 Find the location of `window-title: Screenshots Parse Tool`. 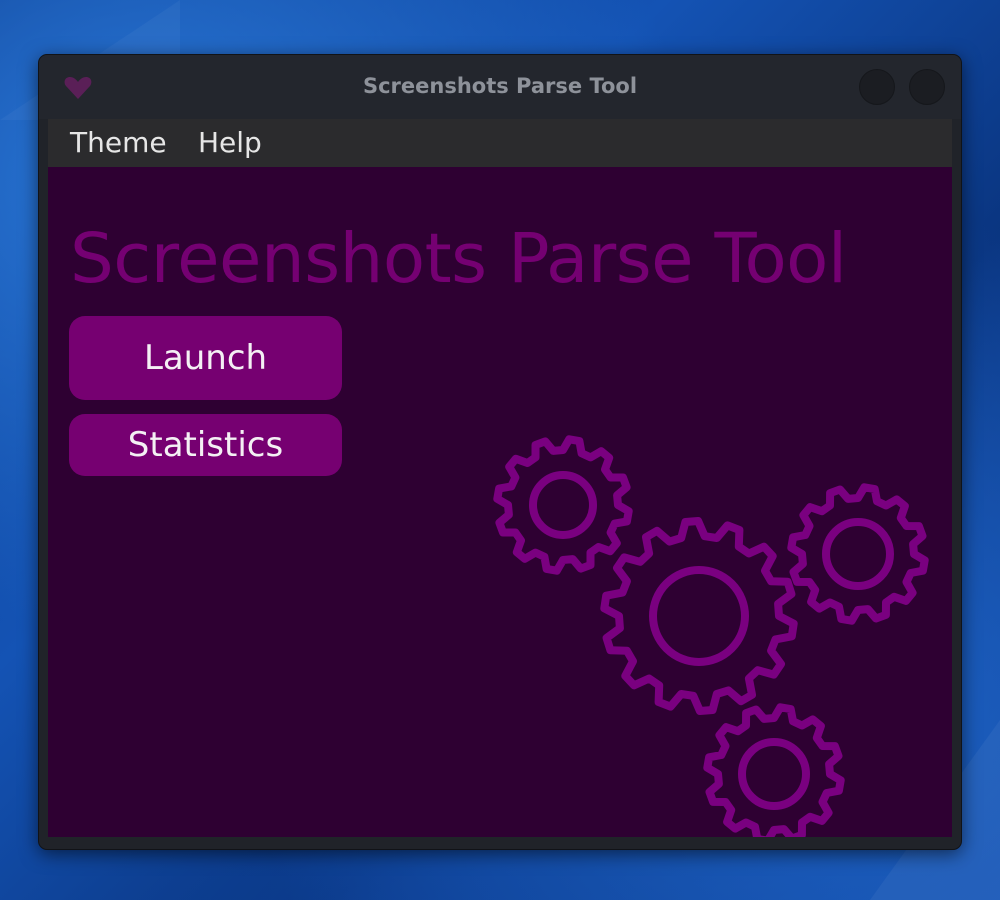

window-title: Screenshots Parse Tool is located at coordinates (500, 86).